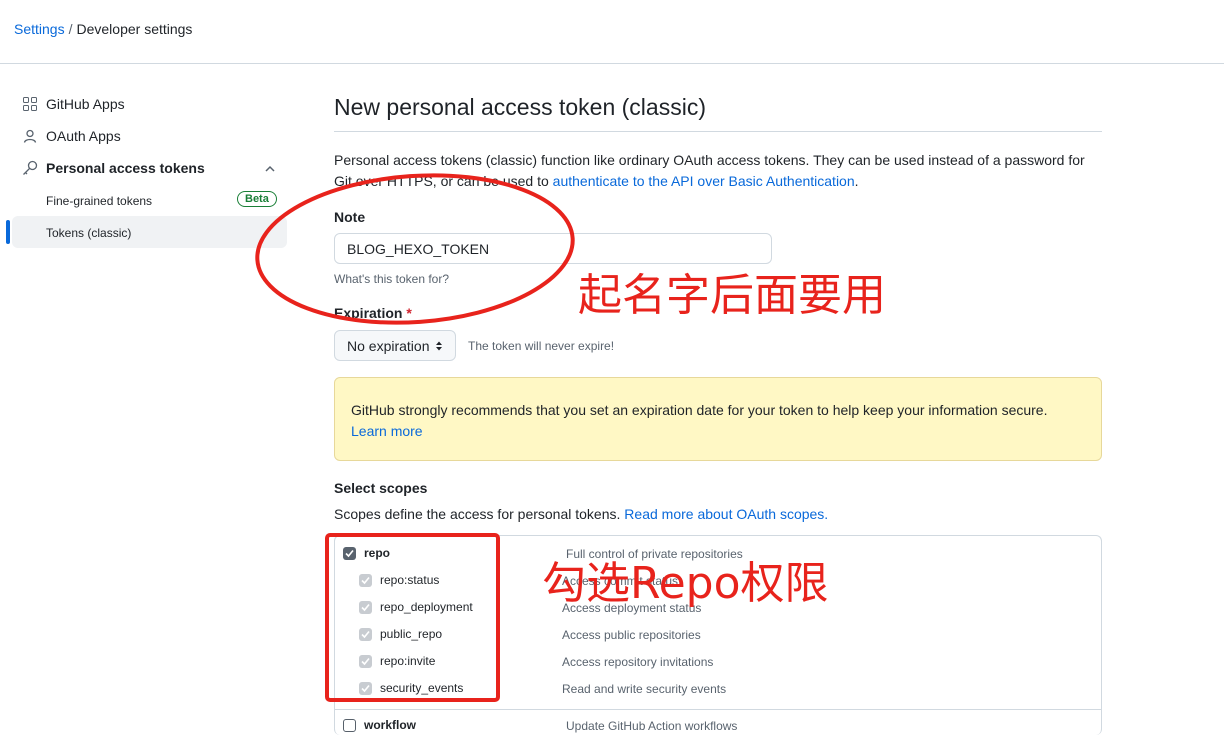  I want to click on scope-name: repo:invite, so click(408, 661).